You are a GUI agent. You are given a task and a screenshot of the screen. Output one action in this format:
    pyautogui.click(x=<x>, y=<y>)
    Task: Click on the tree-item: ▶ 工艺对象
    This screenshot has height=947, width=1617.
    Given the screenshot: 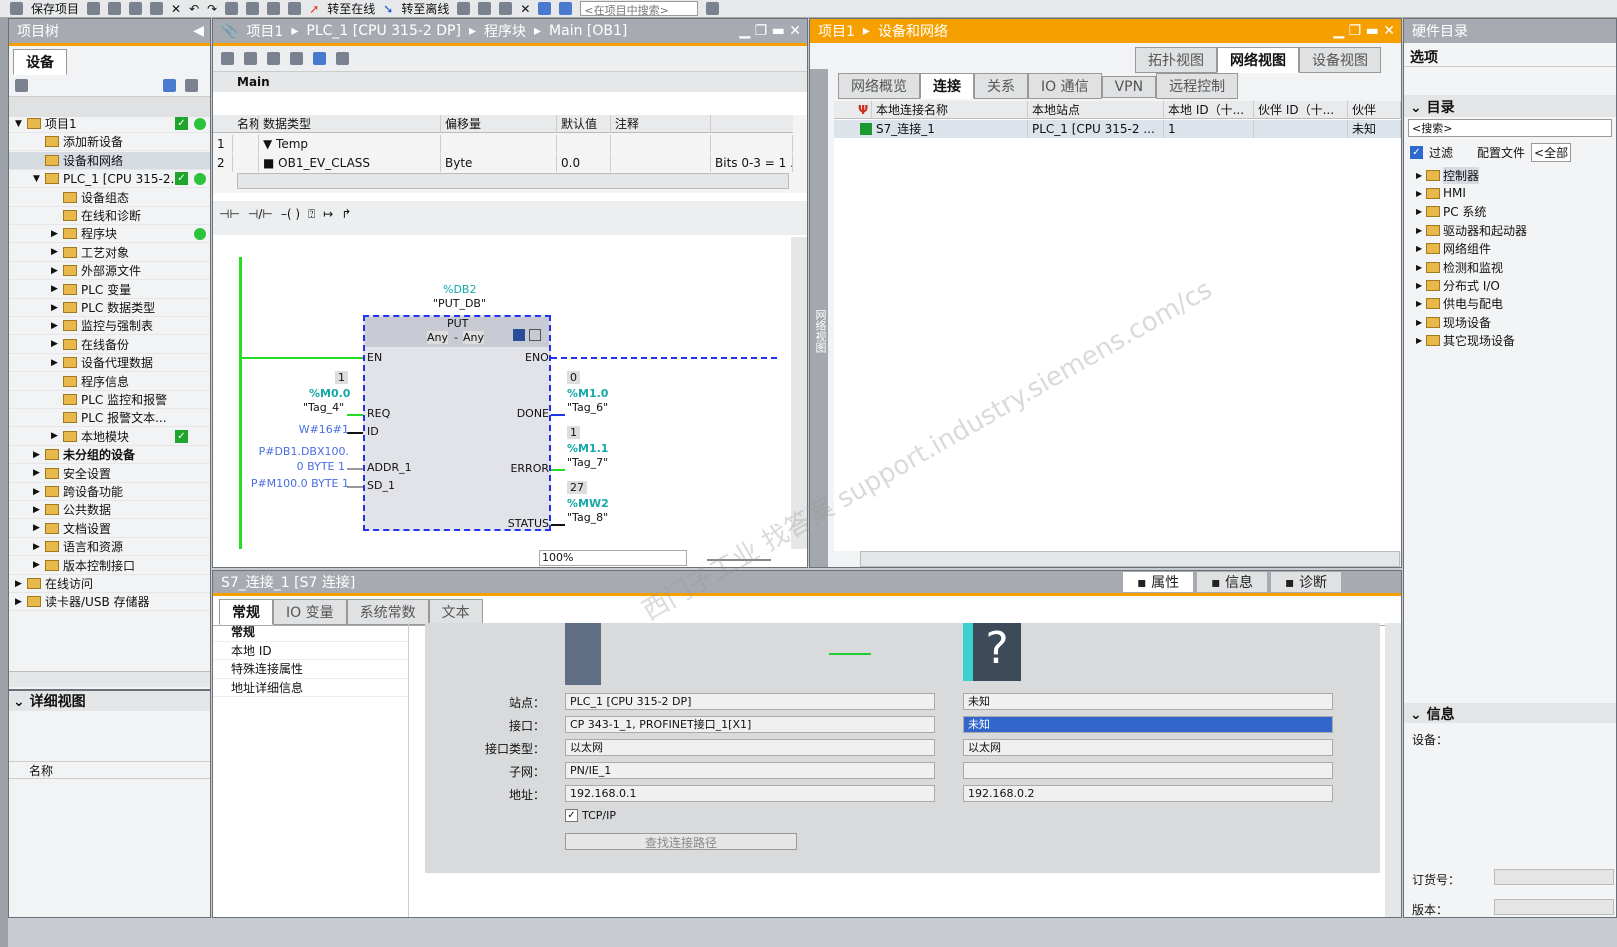 What is the action you would take?
    pyautogui.click(x=109, y=253)
    